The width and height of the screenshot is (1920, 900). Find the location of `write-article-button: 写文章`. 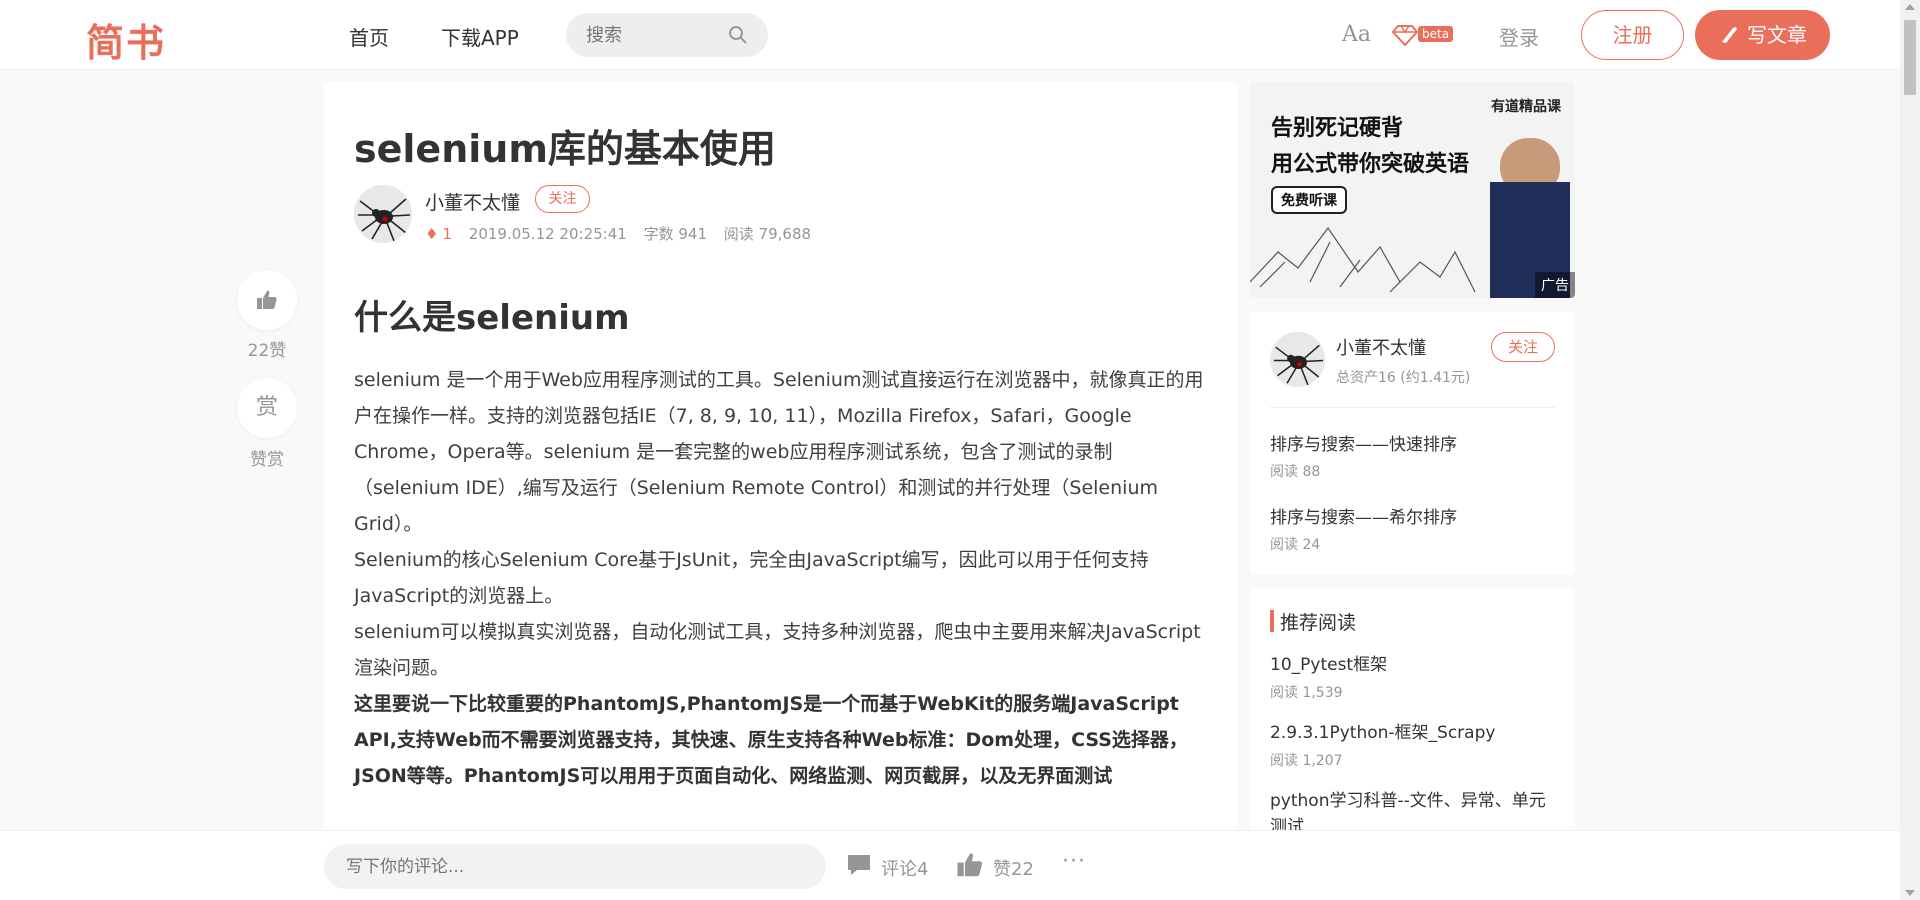

write-article-button: 写文章 is located at coordinates (1762, 35).